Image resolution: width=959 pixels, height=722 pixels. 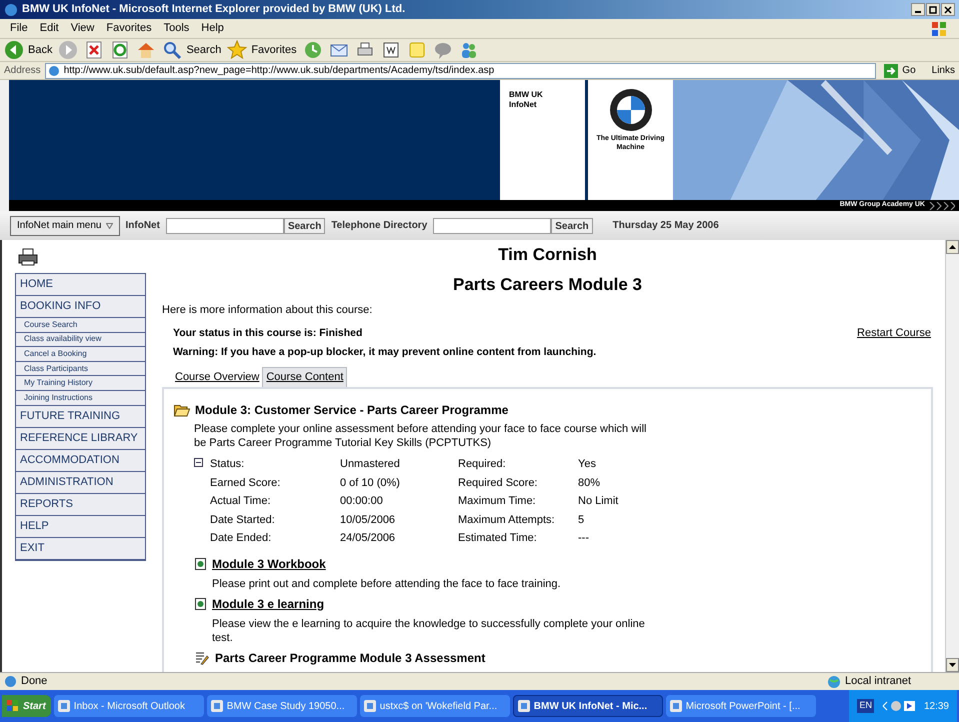 I want to click on close-button, so click(x=948, y=9).